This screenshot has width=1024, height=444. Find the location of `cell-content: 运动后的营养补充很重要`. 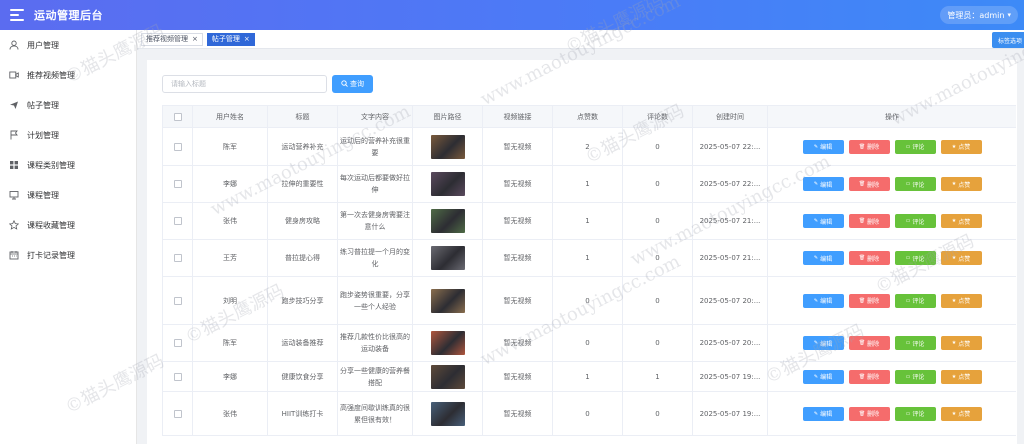

cell-content: 运动后的营养补充很重要 is located at coordinates (375, 146).